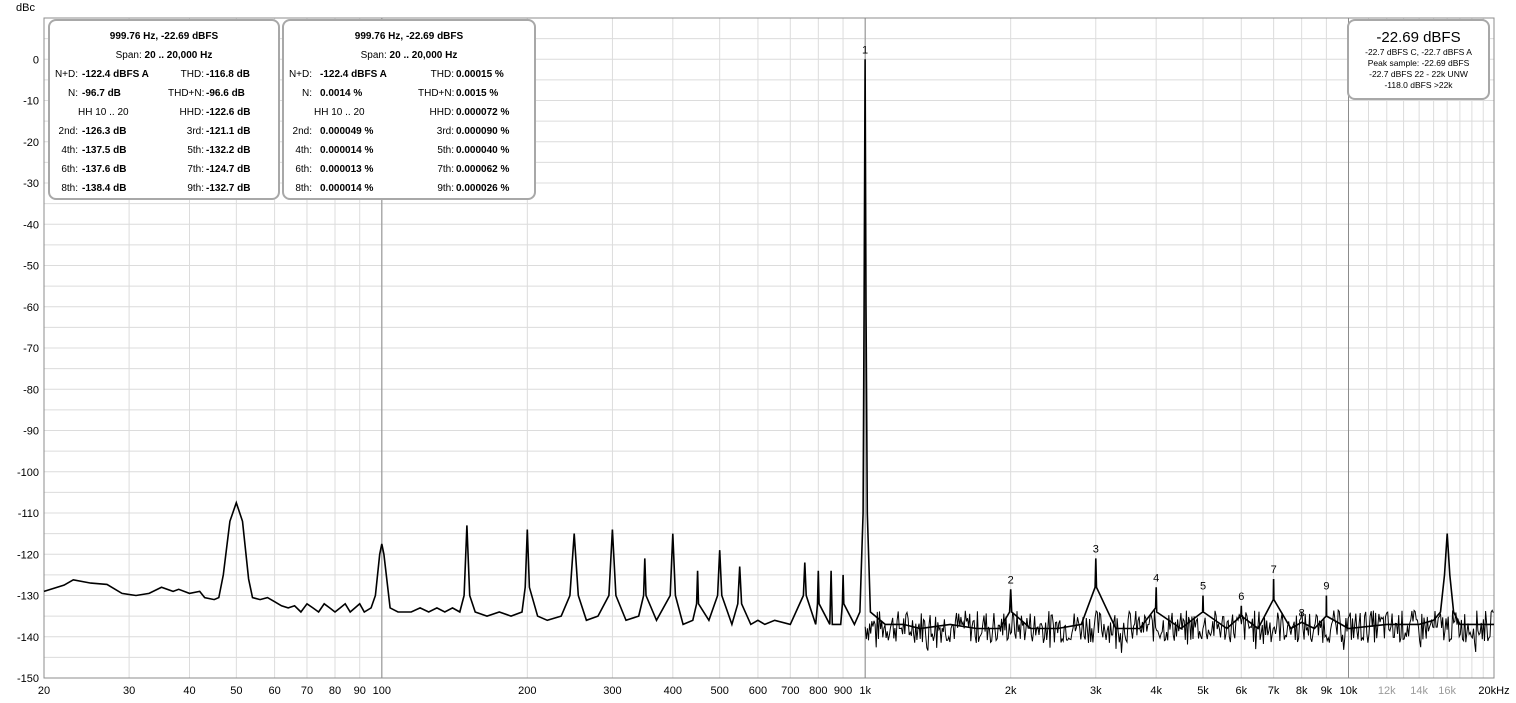 Image resolution: width=1516 pixels, height=703 pixels. What do you see at coordinates (164, 150) in the screenshot?
I see `panel-row: 4th: -137.5 dB 5th: -132.2 dB` at bounding box center [164, 150].